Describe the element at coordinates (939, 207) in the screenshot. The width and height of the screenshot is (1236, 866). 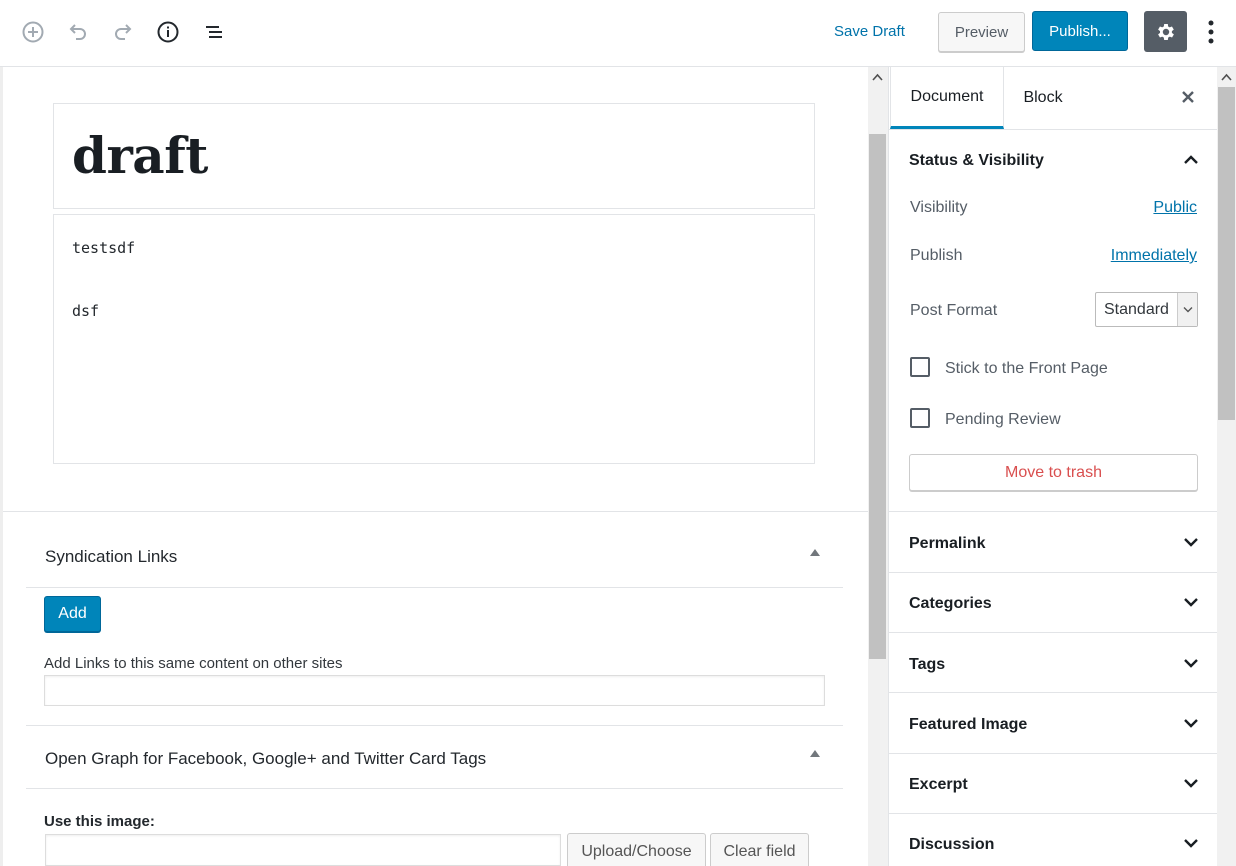
I see `visibility-label: Visibility` at that location.